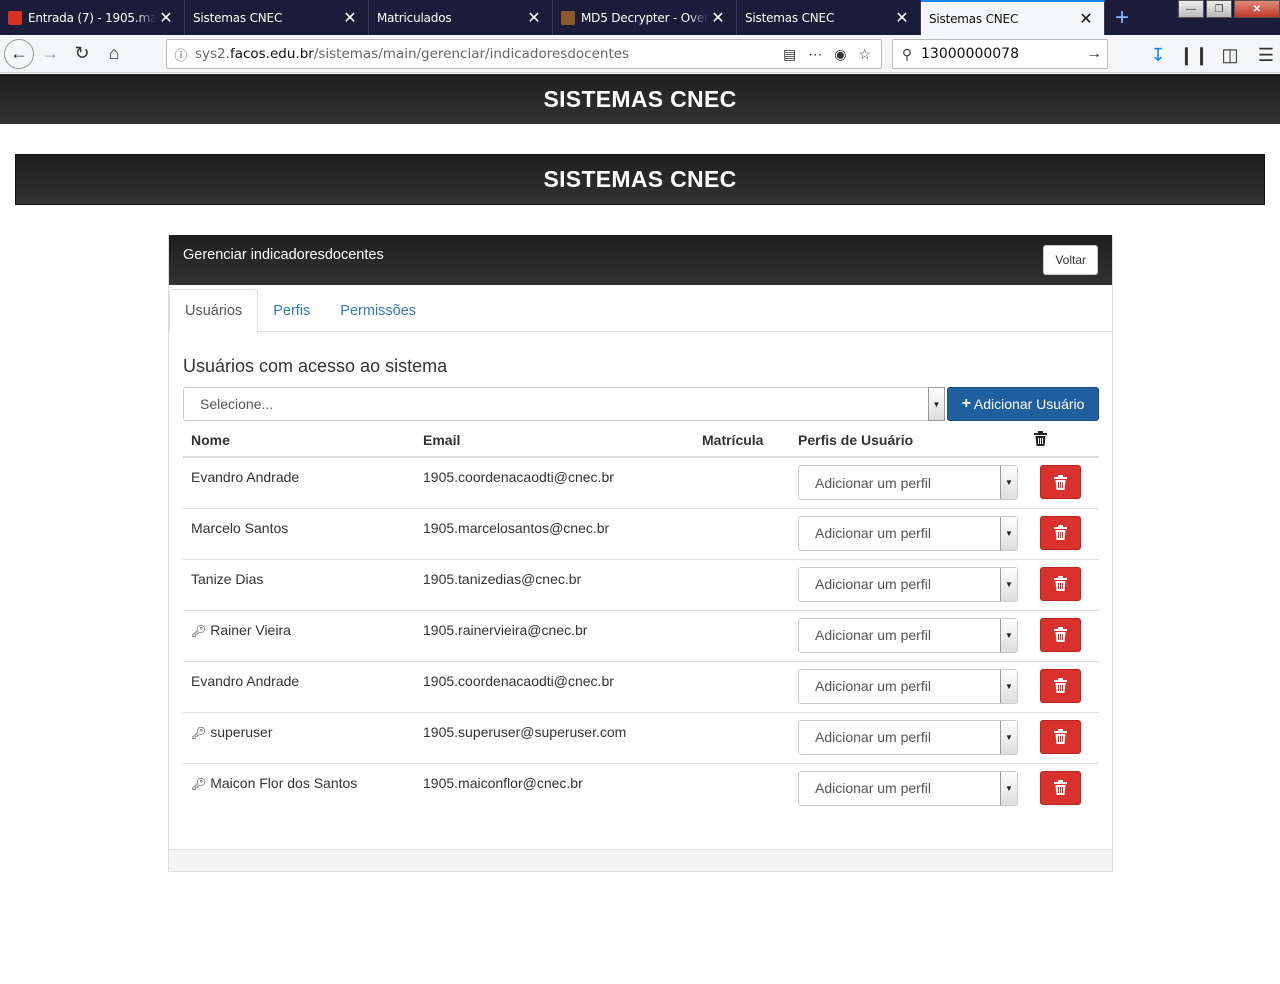 The height and width of the screenshot is (984, 1280). I want to click on tab-permissoes: Permissões, so click(378, 310).